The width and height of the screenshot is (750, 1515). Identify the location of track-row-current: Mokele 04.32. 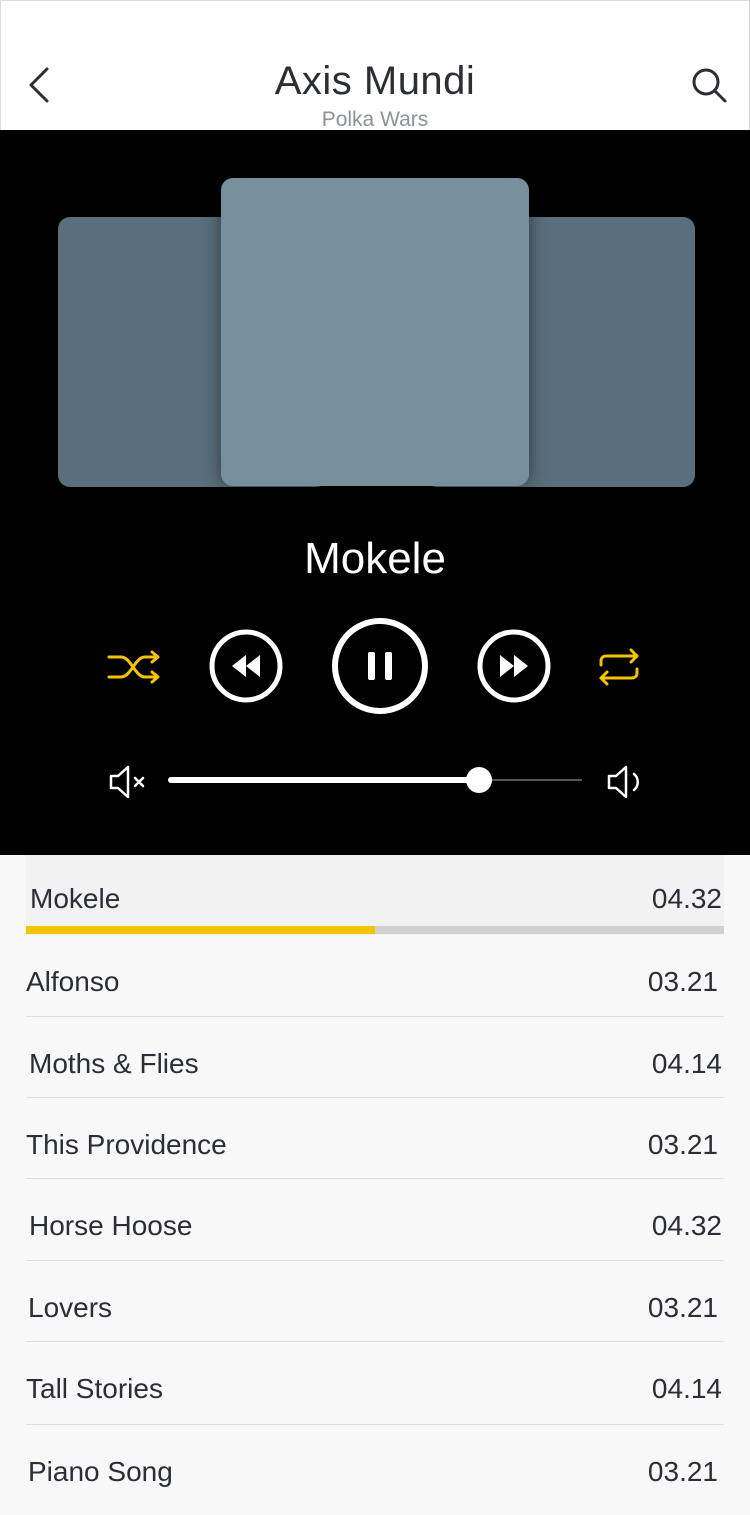
(375, 895).